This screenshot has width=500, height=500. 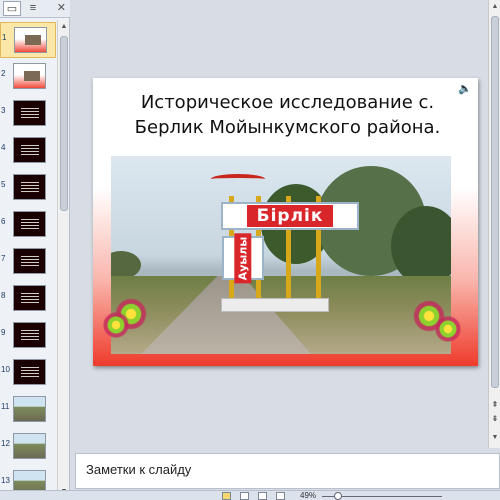 I want to click on slide-number: 12, so click(x=5, y=443).